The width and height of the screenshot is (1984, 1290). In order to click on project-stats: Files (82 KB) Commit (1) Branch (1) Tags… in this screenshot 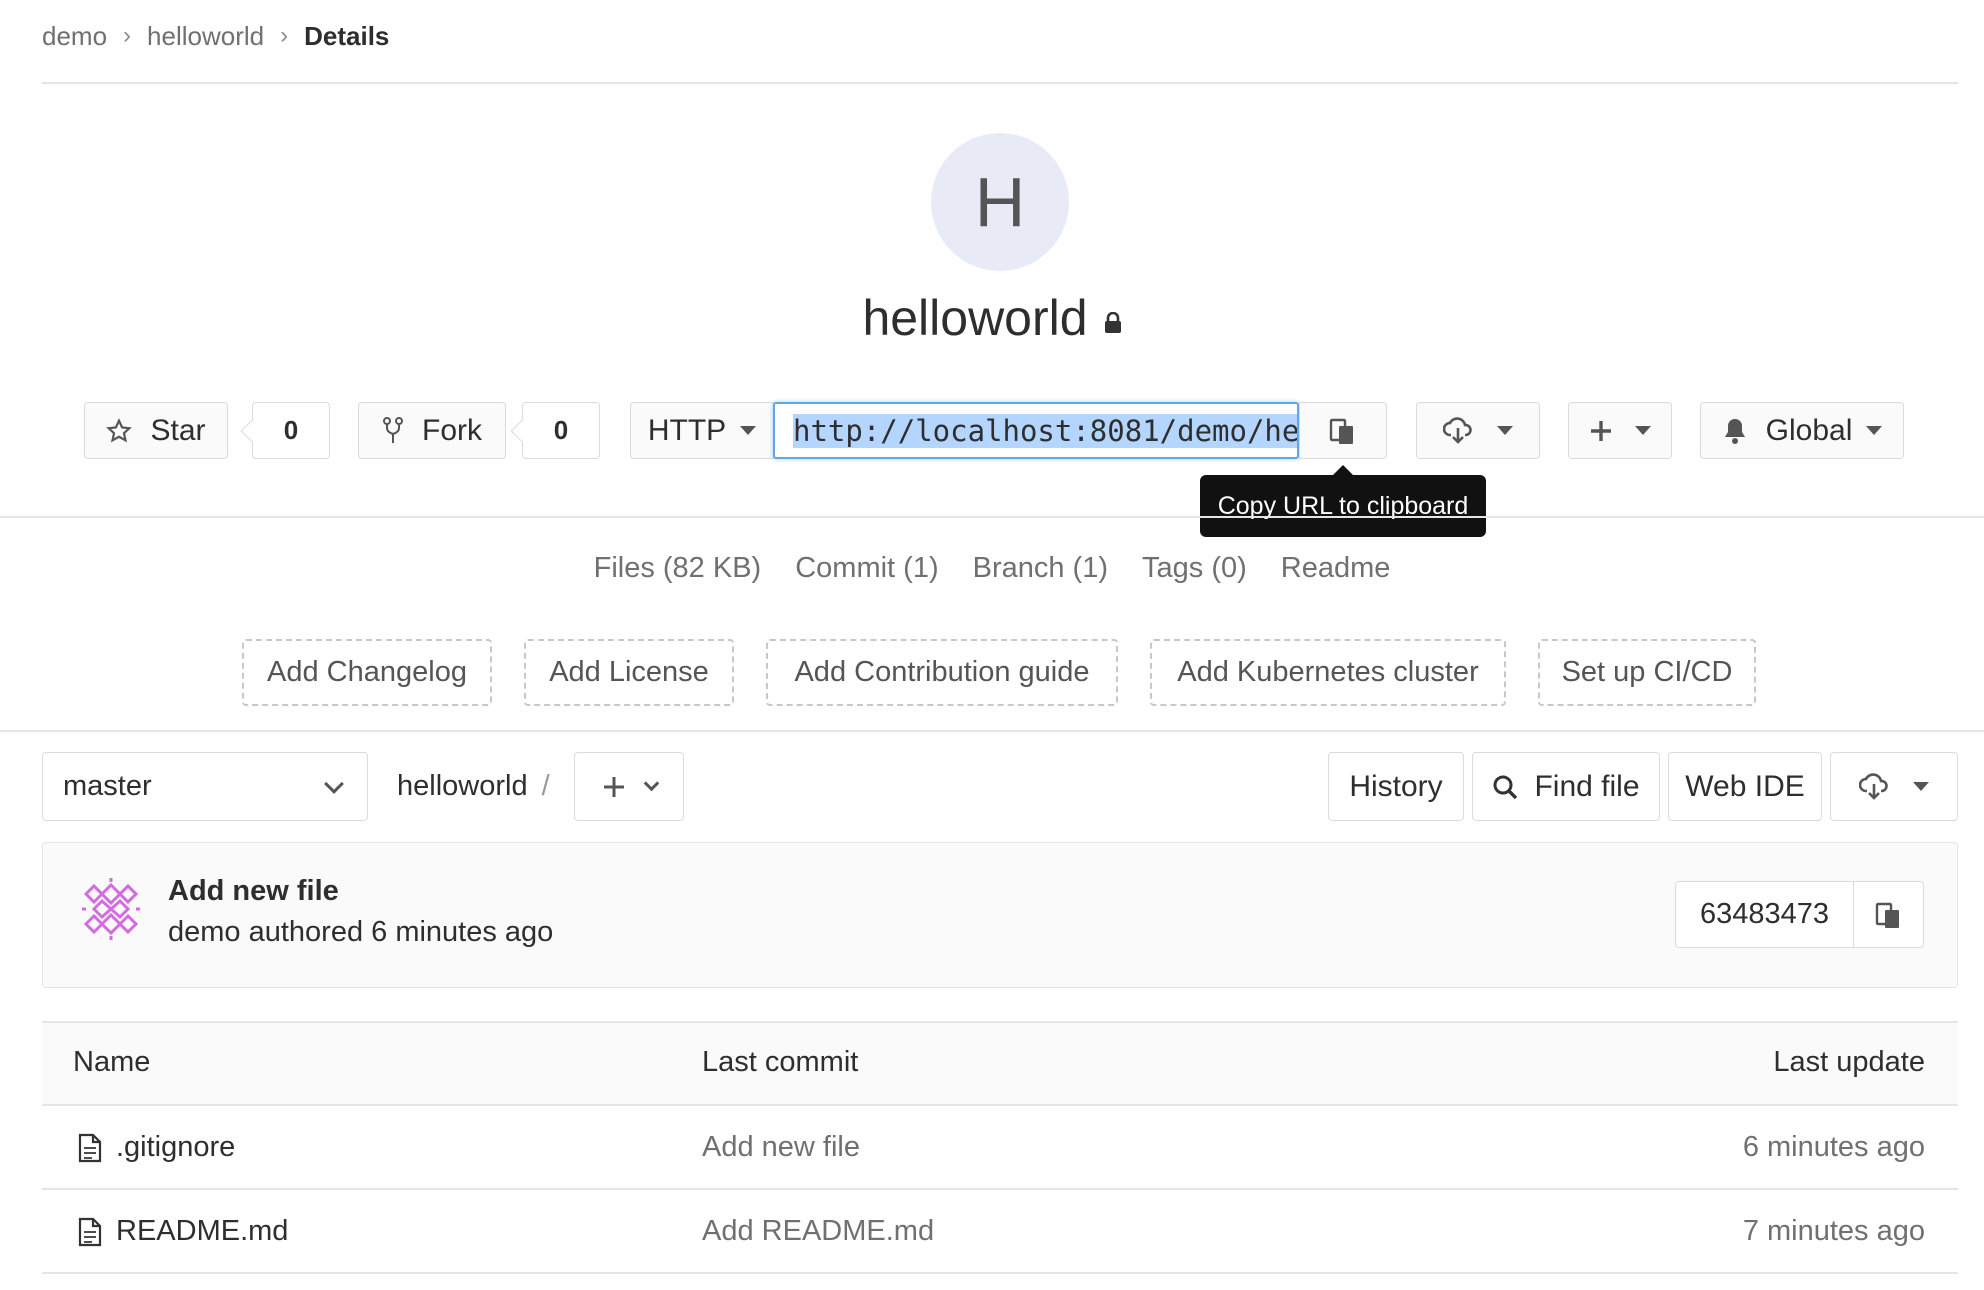, I will do `click(992, 575)`.